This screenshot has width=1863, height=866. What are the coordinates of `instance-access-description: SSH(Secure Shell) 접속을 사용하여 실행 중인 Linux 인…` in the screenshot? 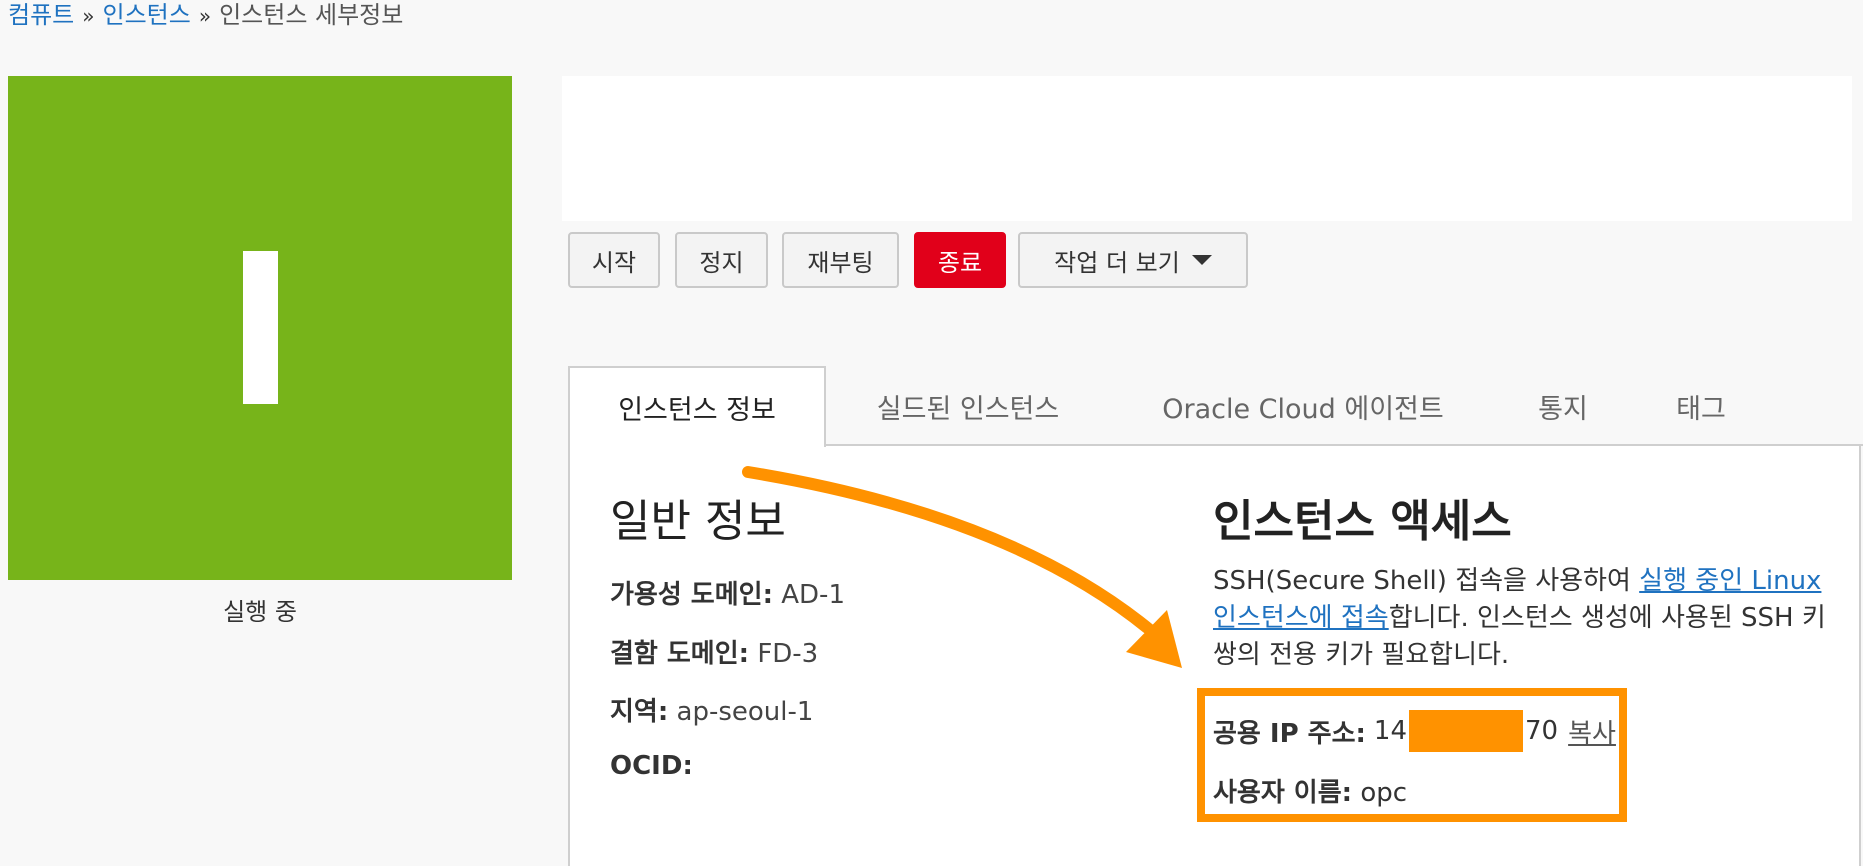 It's located at (1523, 618).